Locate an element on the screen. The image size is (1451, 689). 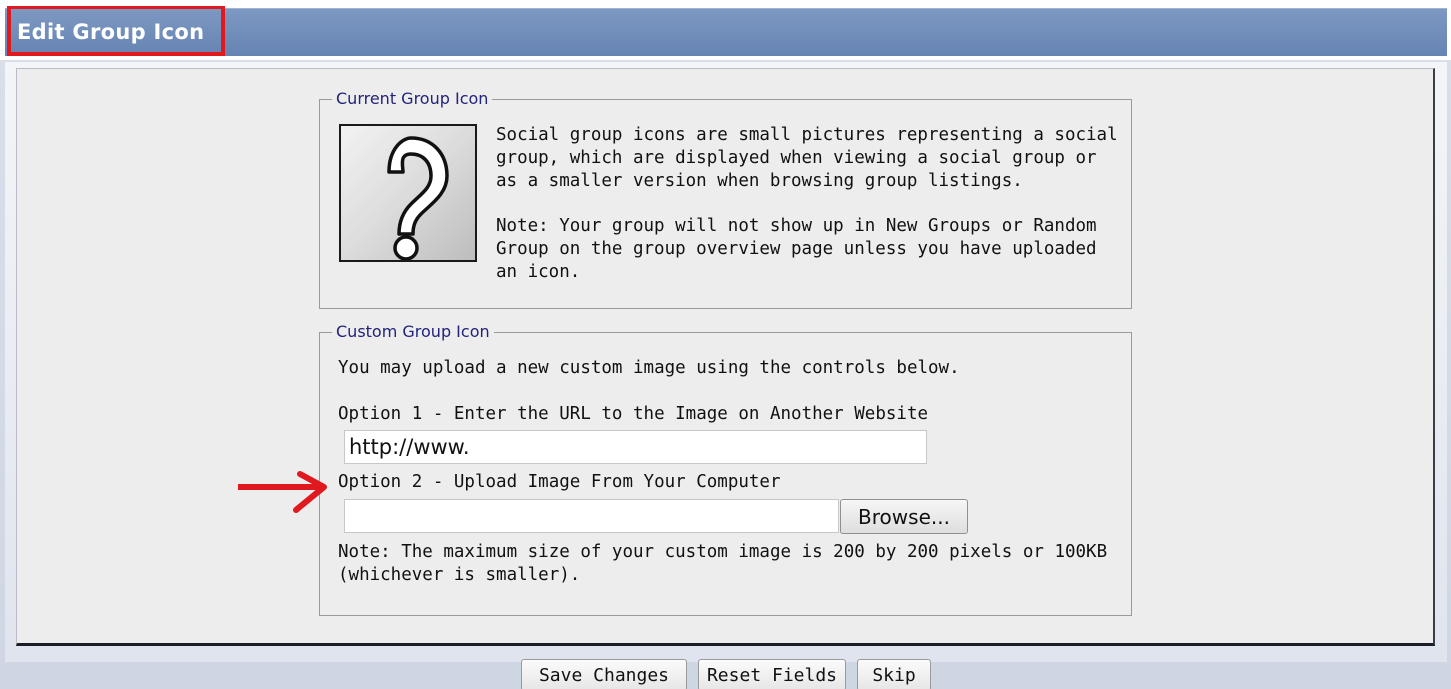
file-path-field is located at coordinates (591, 516).